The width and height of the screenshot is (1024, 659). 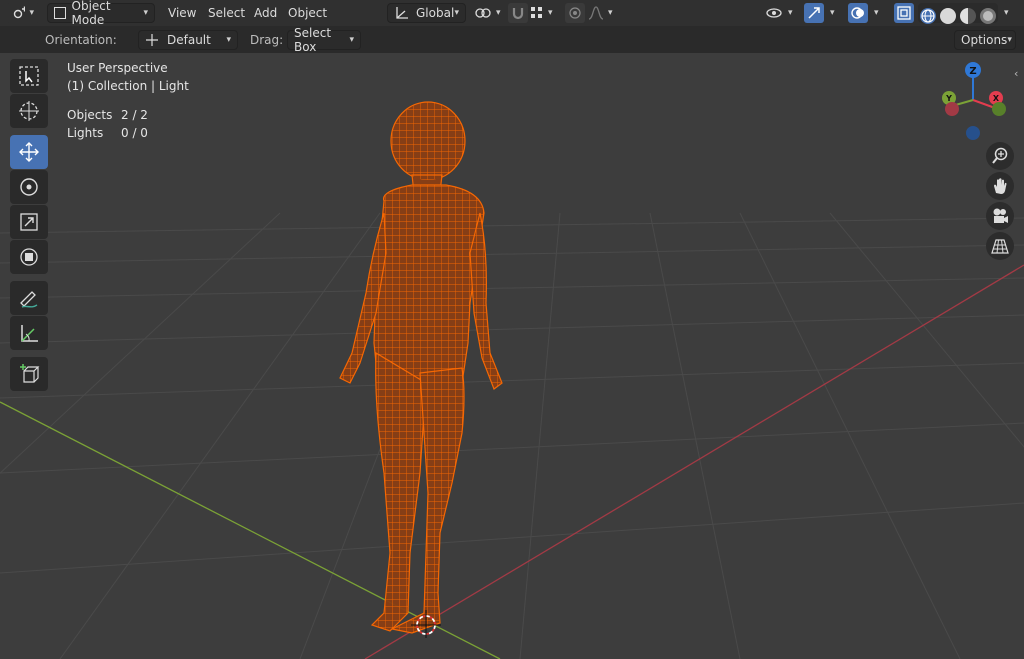 What do you see at coordinates (536, 12) in the screenshot?
I see `snap-grid-icon` at bounding box center [536, 12].